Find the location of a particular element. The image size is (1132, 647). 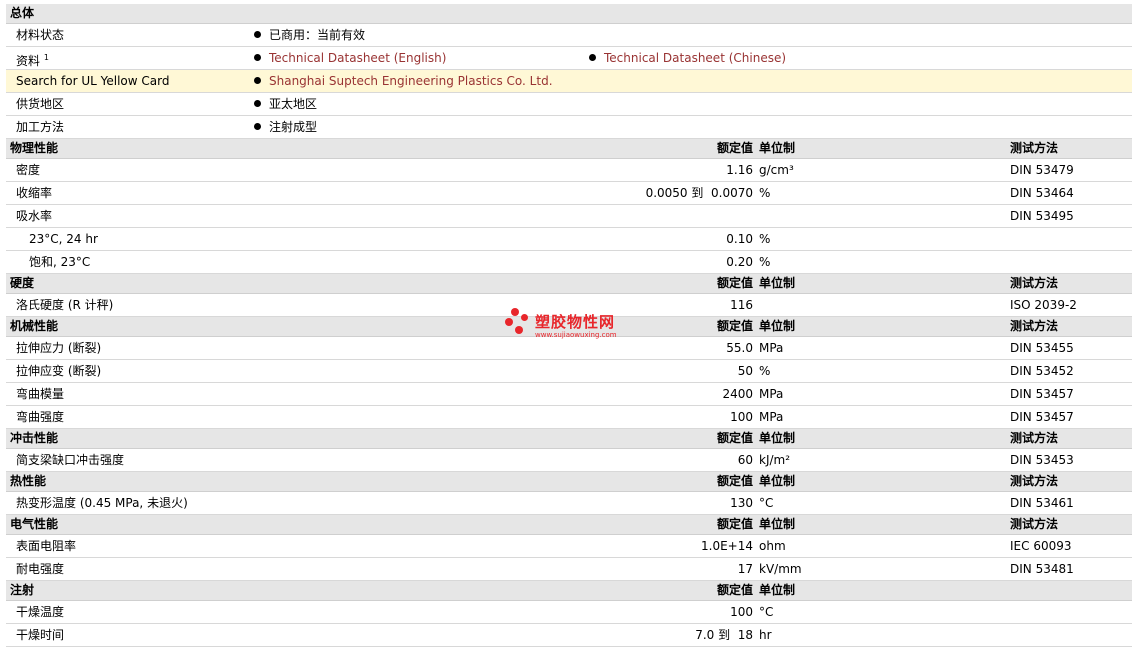

property-row: 热变形温度 (0.45 MPa, 未退火) 130 °C DIN 53461 is located at coordinates (569, 503).